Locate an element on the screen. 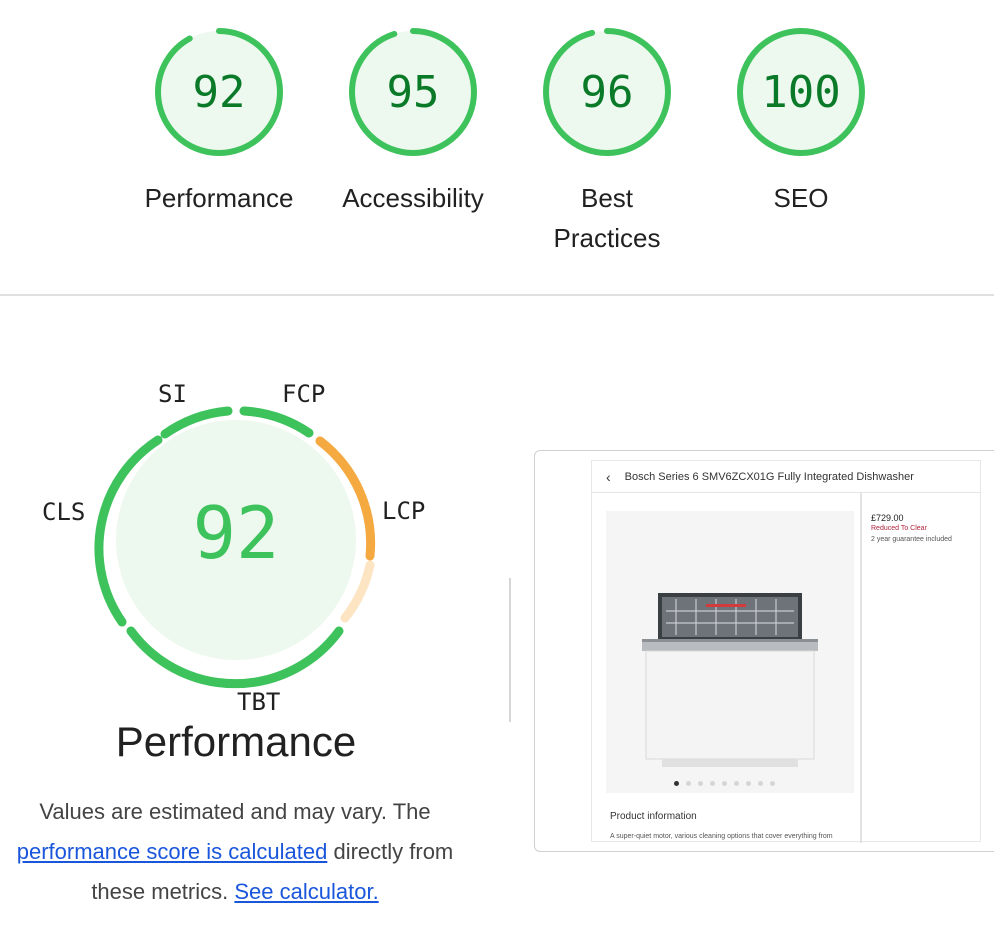  carousel-dot-active is located at coordinates (676, 783).